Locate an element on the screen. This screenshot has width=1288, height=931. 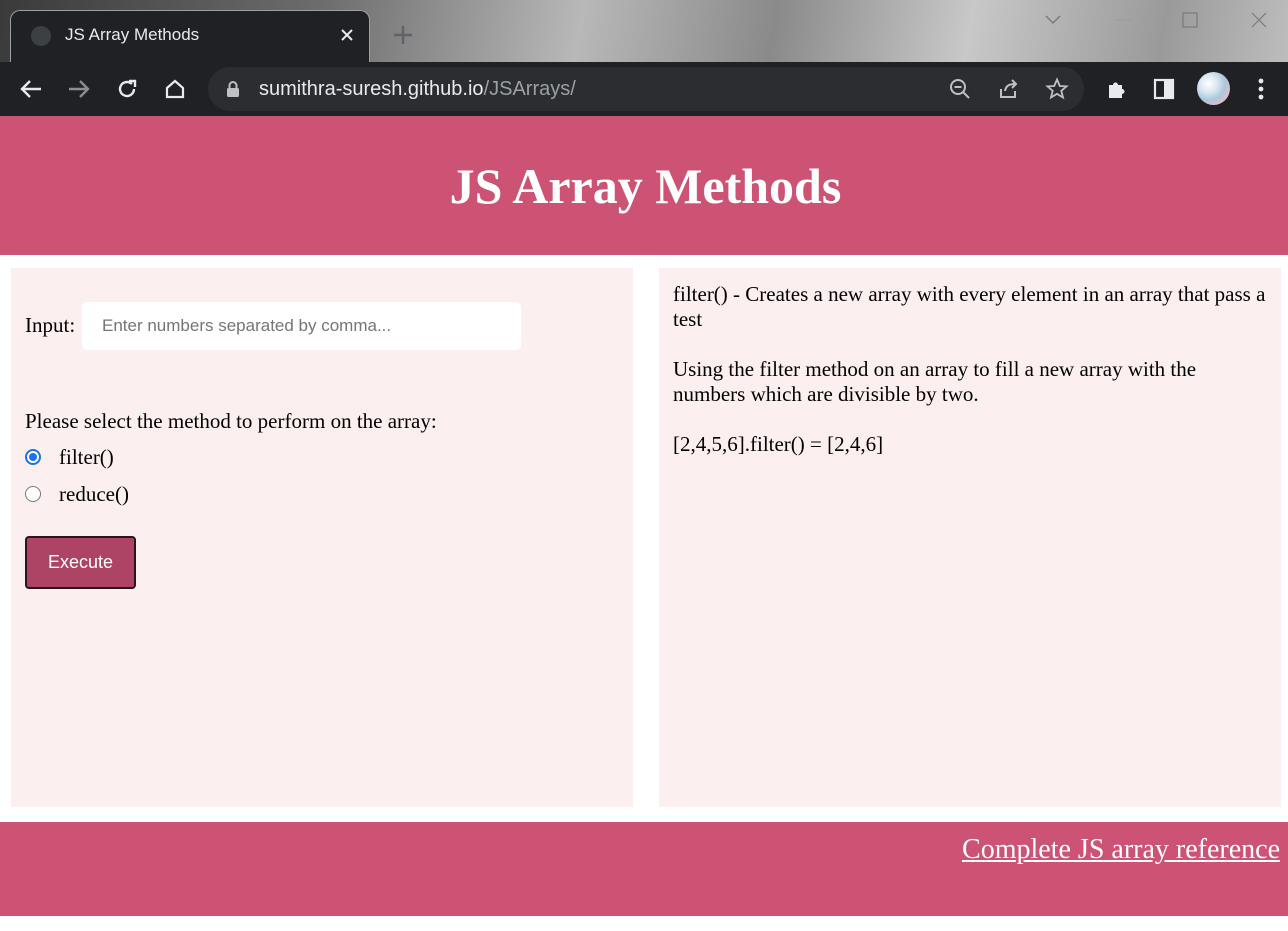
browser-tab: JS Array Methods is located at coordinates (190, 36).